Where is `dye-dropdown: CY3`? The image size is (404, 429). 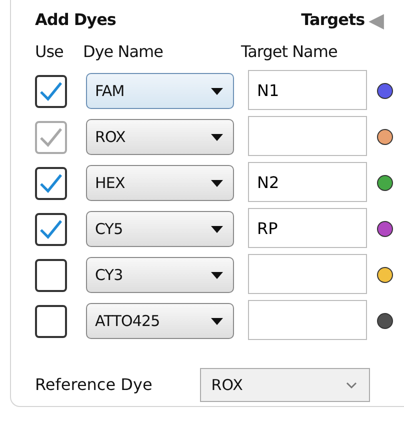
dye-dropdown: CY3 is located at coordinates (160, 275).